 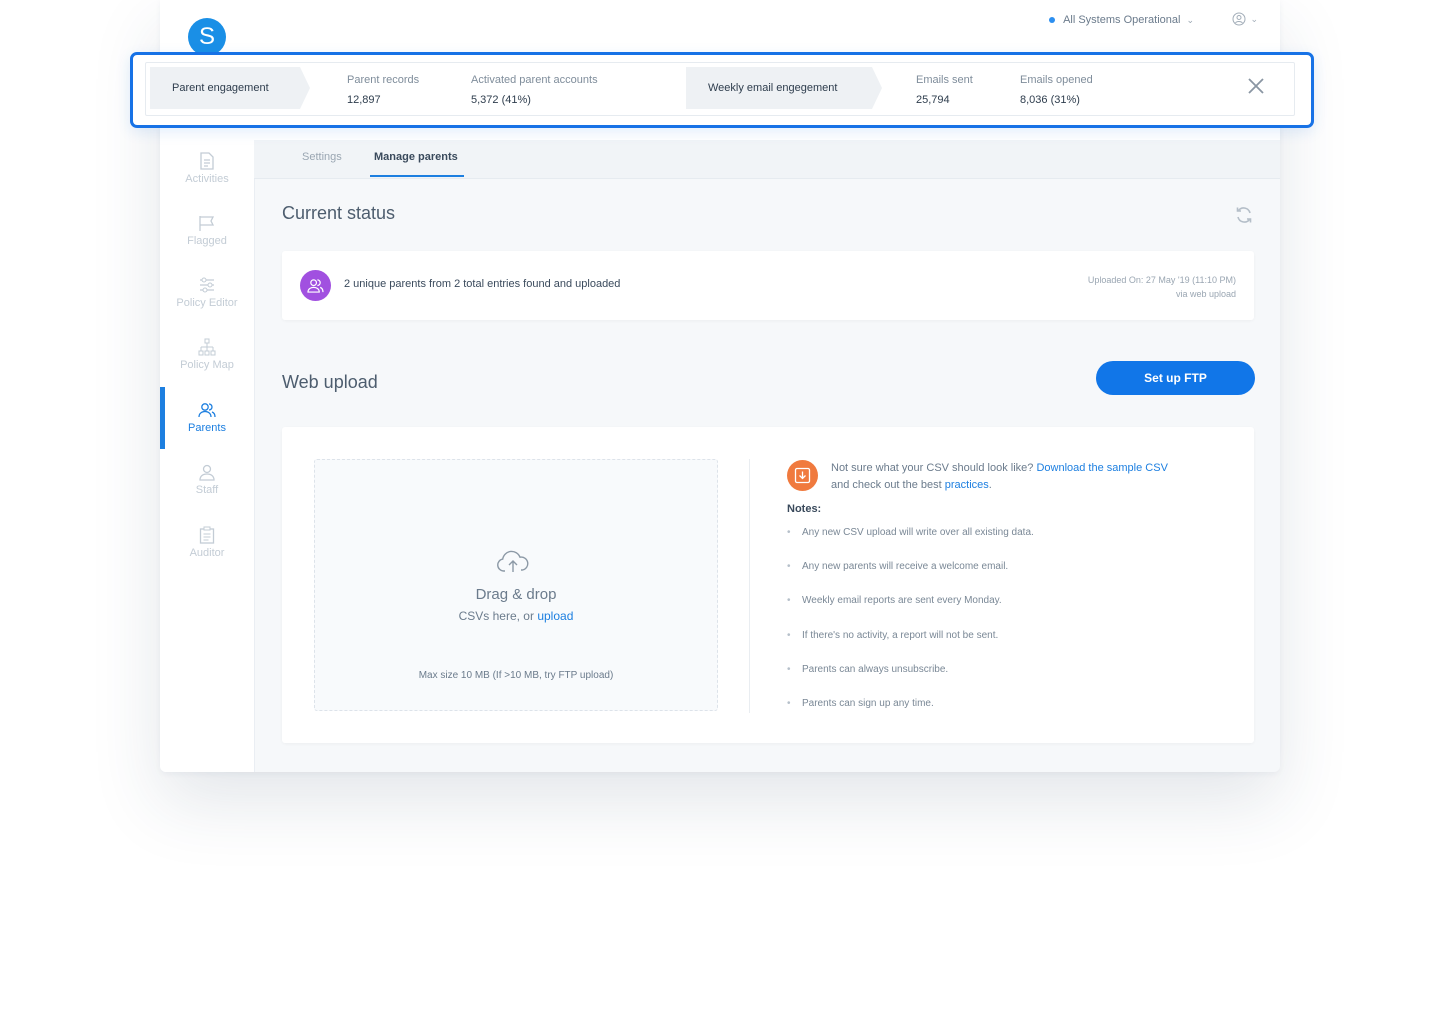 What do you see at coordinates (990, 485) in the screenshot?
I see `hint-end: .` at bounding box center [990, 485].